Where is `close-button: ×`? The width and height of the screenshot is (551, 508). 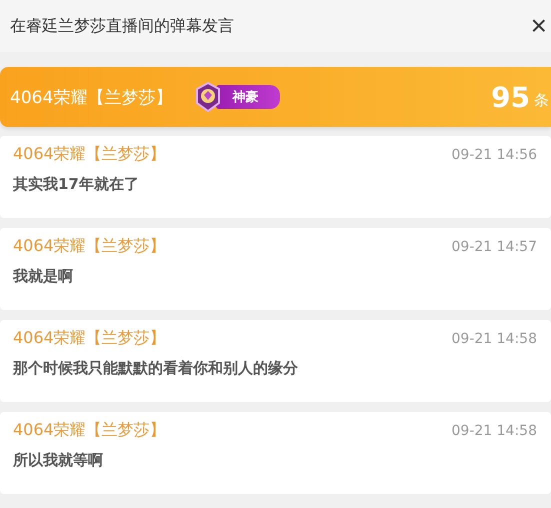
close-button: × is located at coordinates (538, 26).